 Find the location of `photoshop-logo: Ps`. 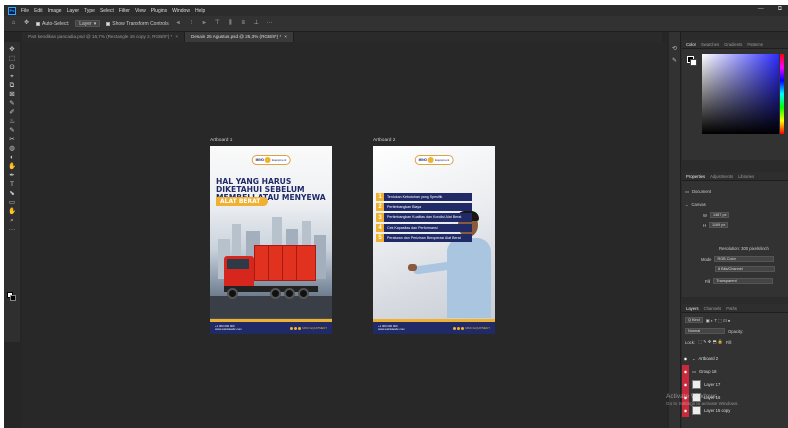

photoshop-logo: Ps is located at coordinates (12, 10).